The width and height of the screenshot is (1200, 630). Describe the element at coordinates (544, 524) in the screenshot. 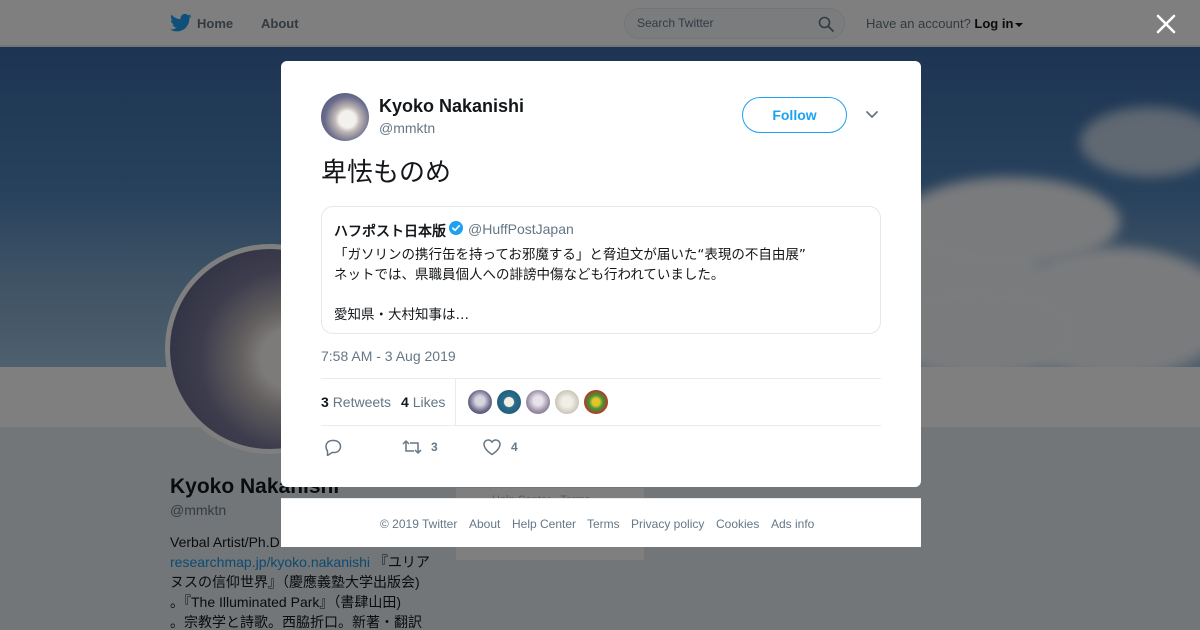

I see `footer-link-help-center: Help Center` at that location.